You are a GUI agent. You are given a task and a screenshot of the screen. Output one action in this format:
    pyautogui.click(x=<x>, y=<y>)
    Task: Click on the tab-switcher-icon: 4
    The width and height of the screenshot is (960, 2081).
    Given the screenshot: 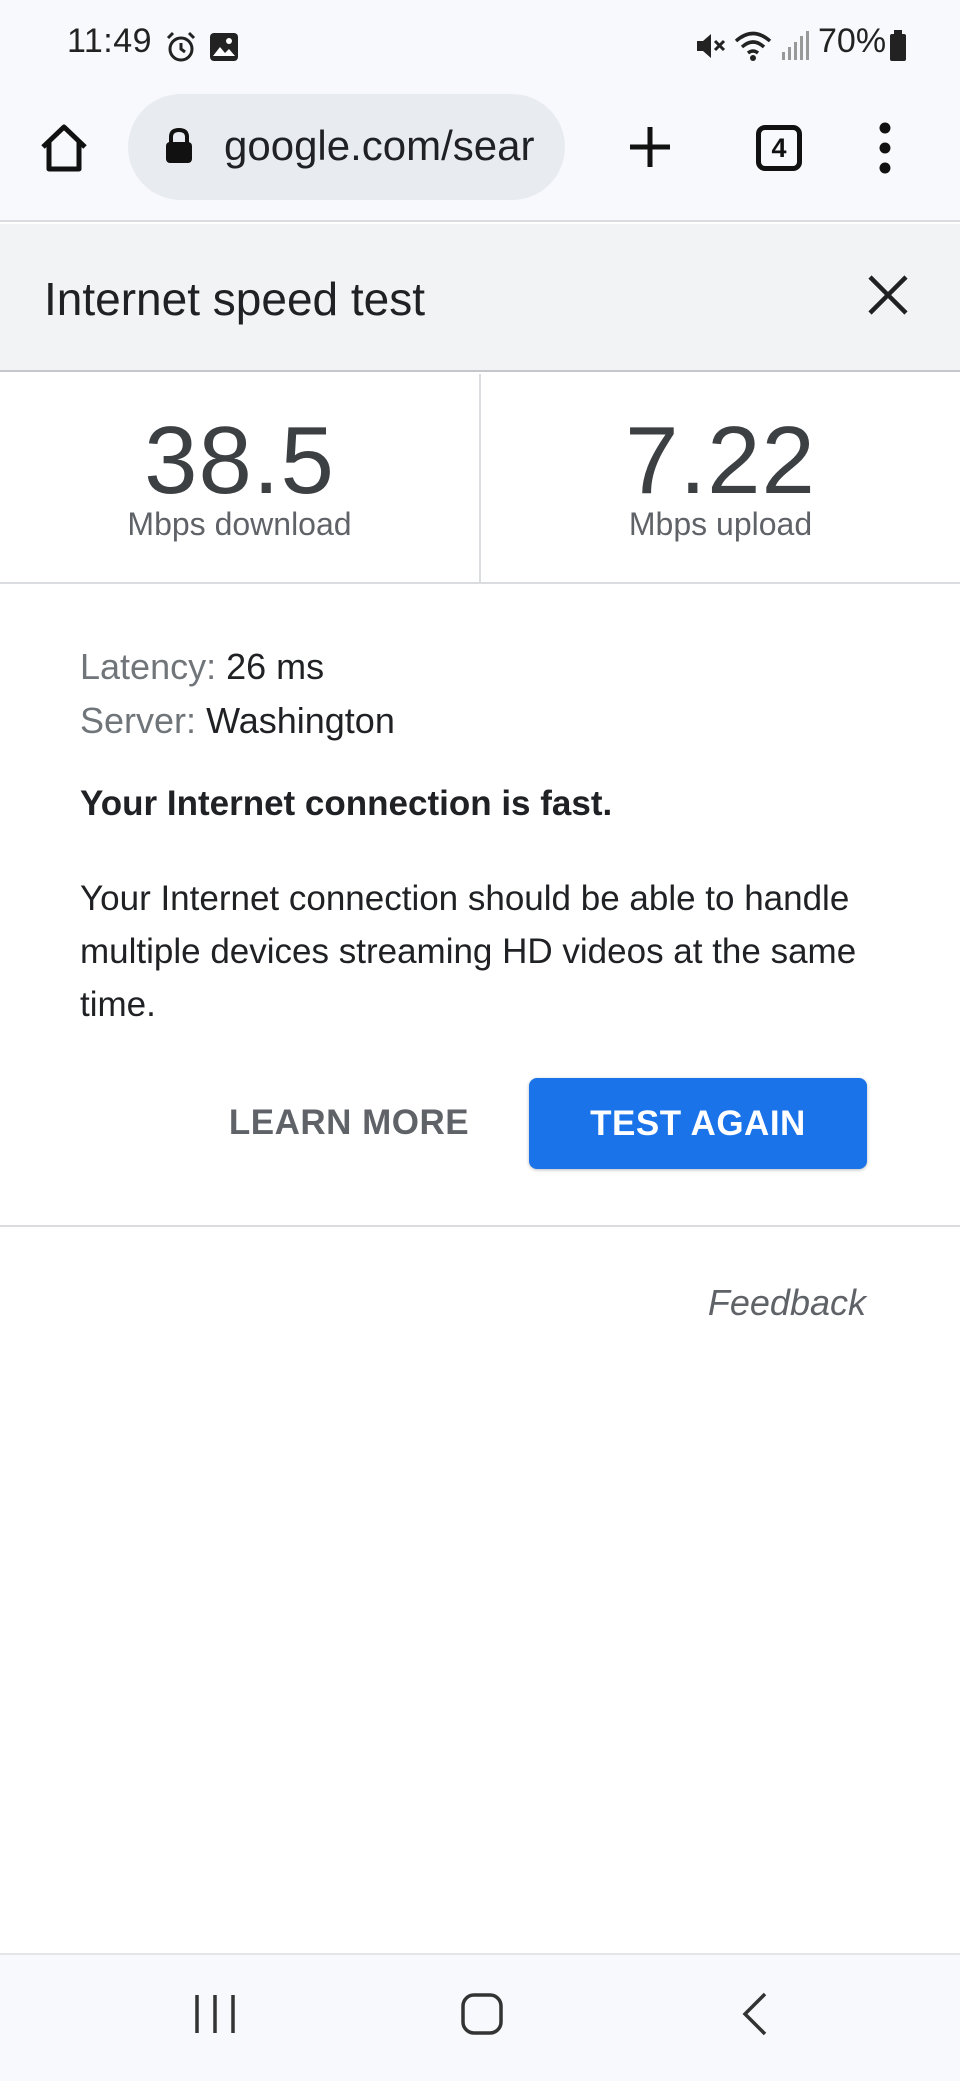 What is the action you would take?
    pyautogui.click(x=779, y=148)
    